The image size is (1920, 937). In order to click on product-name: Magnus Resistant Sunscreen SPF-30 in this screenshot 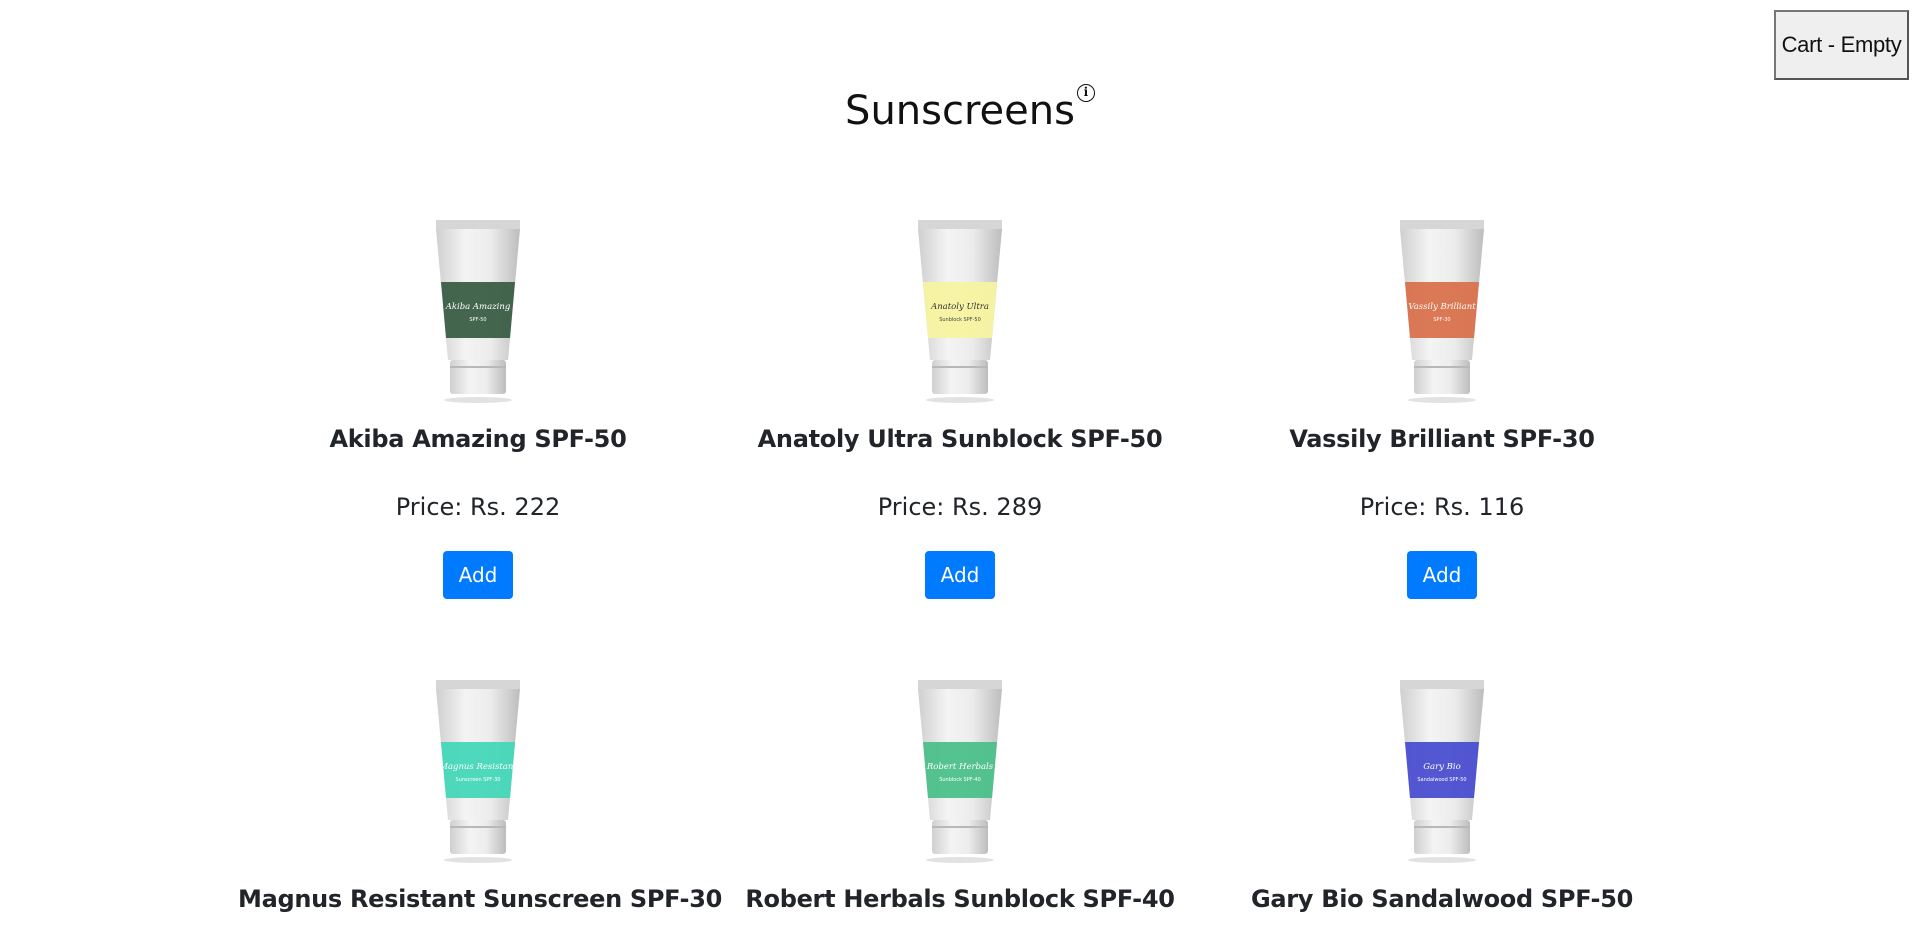, I will do `click(480, 899)`.